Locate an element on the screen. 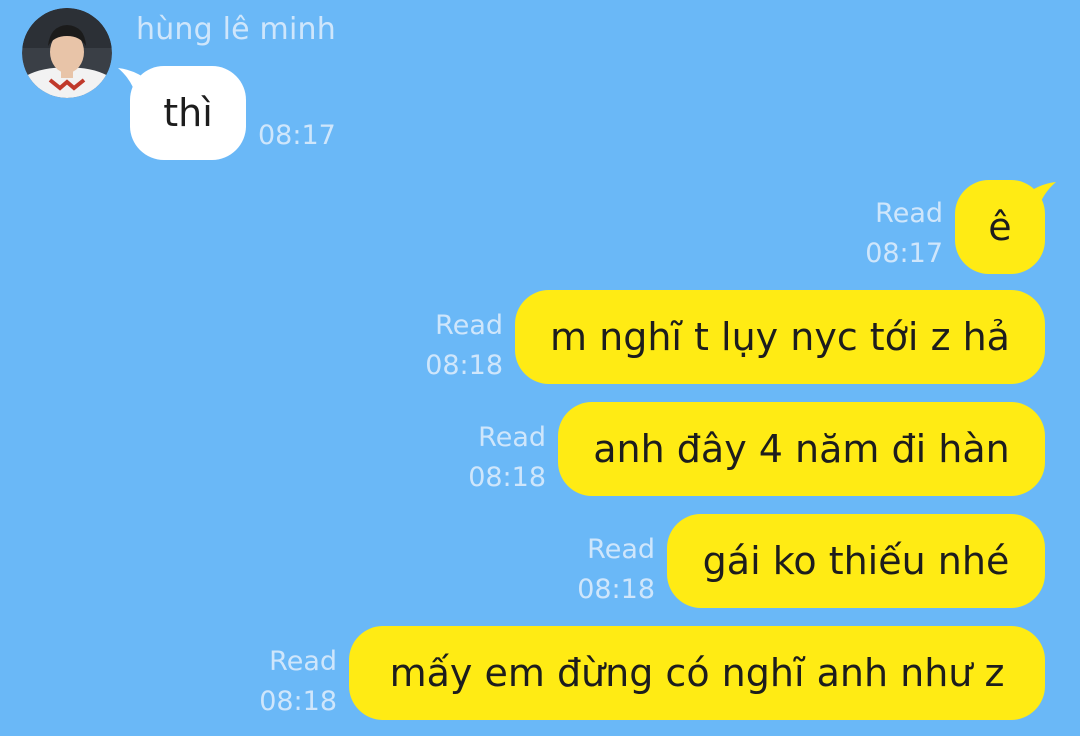  incoming-message-time: 08:17 is located at coordinates (297, 136).